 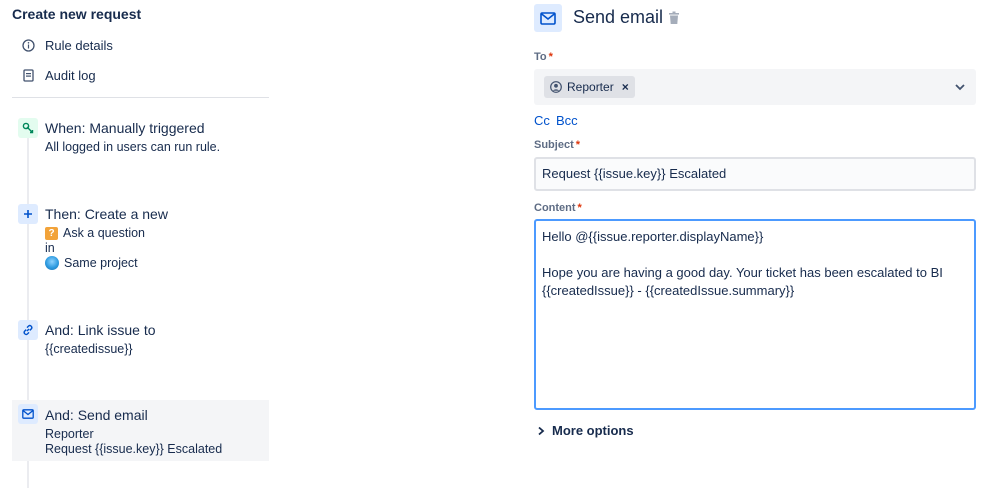 What do you see at coordinates (133, 147) in the screenshot?
I see `step-detail: All logged in users can run rule.` at bounding box center [133, 147].